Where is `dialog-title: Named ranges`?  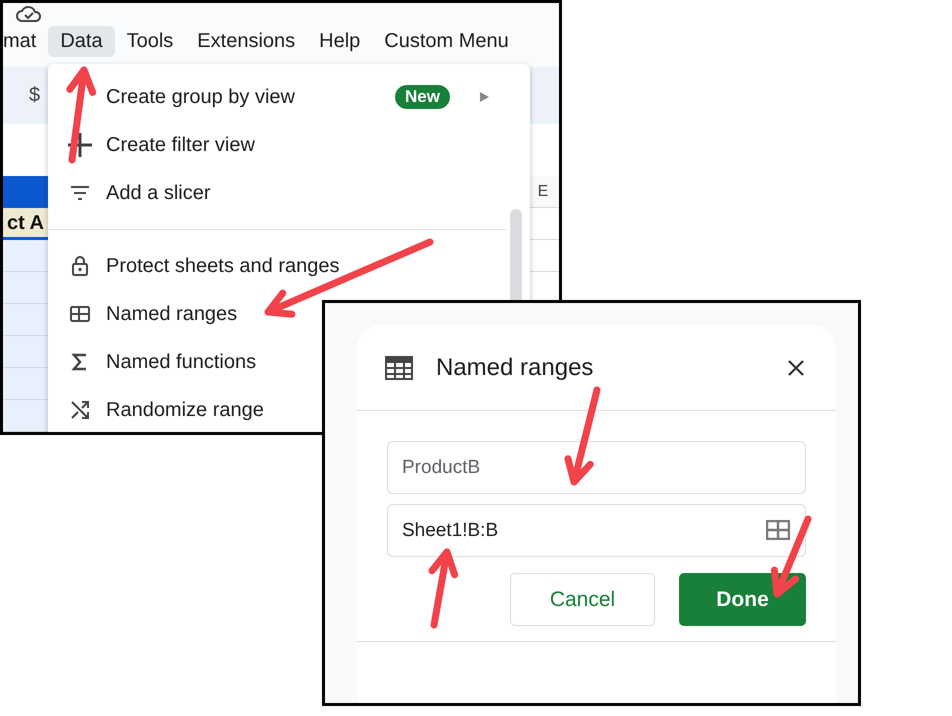 dialog-title: Named ranges is located at coordinates (515, 368).